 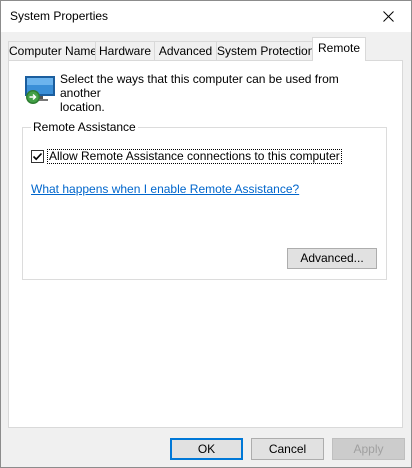 I want to click on tab-hardware: Hardware, so click(x=125, y=50).